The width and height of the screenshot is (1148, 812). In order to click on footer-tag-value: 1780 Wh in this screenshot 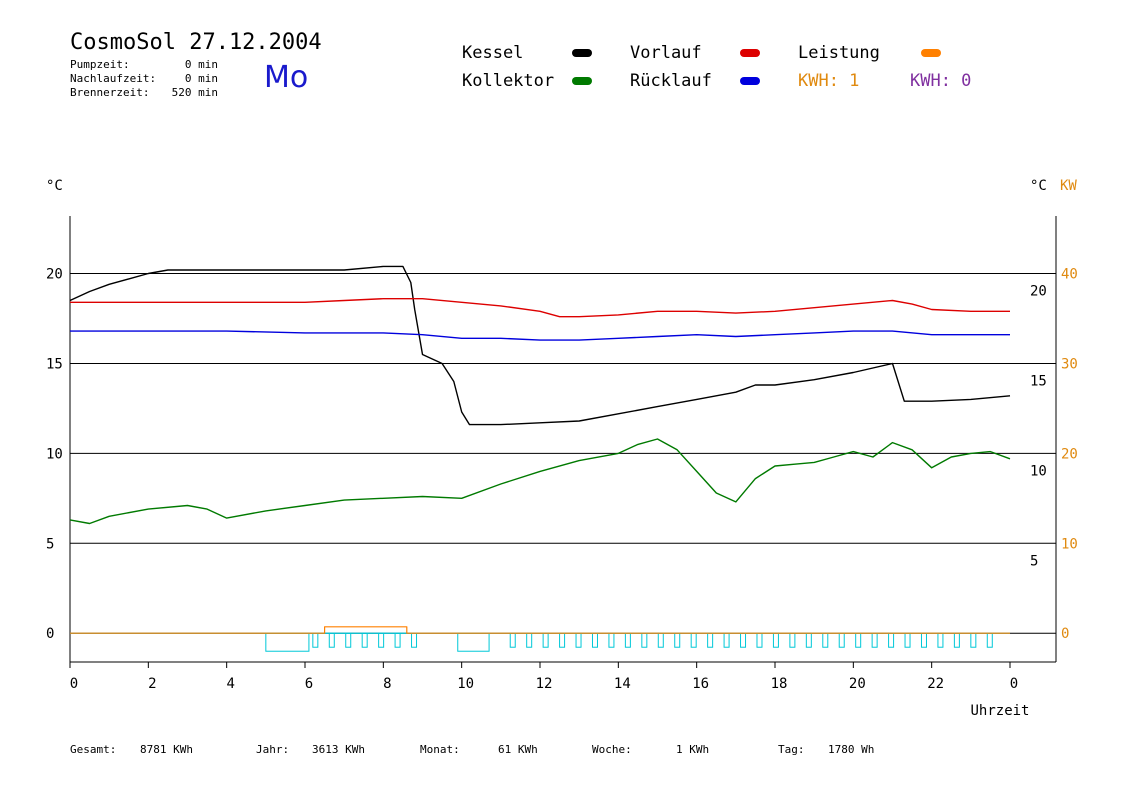, I will do `click(851, 749)`.